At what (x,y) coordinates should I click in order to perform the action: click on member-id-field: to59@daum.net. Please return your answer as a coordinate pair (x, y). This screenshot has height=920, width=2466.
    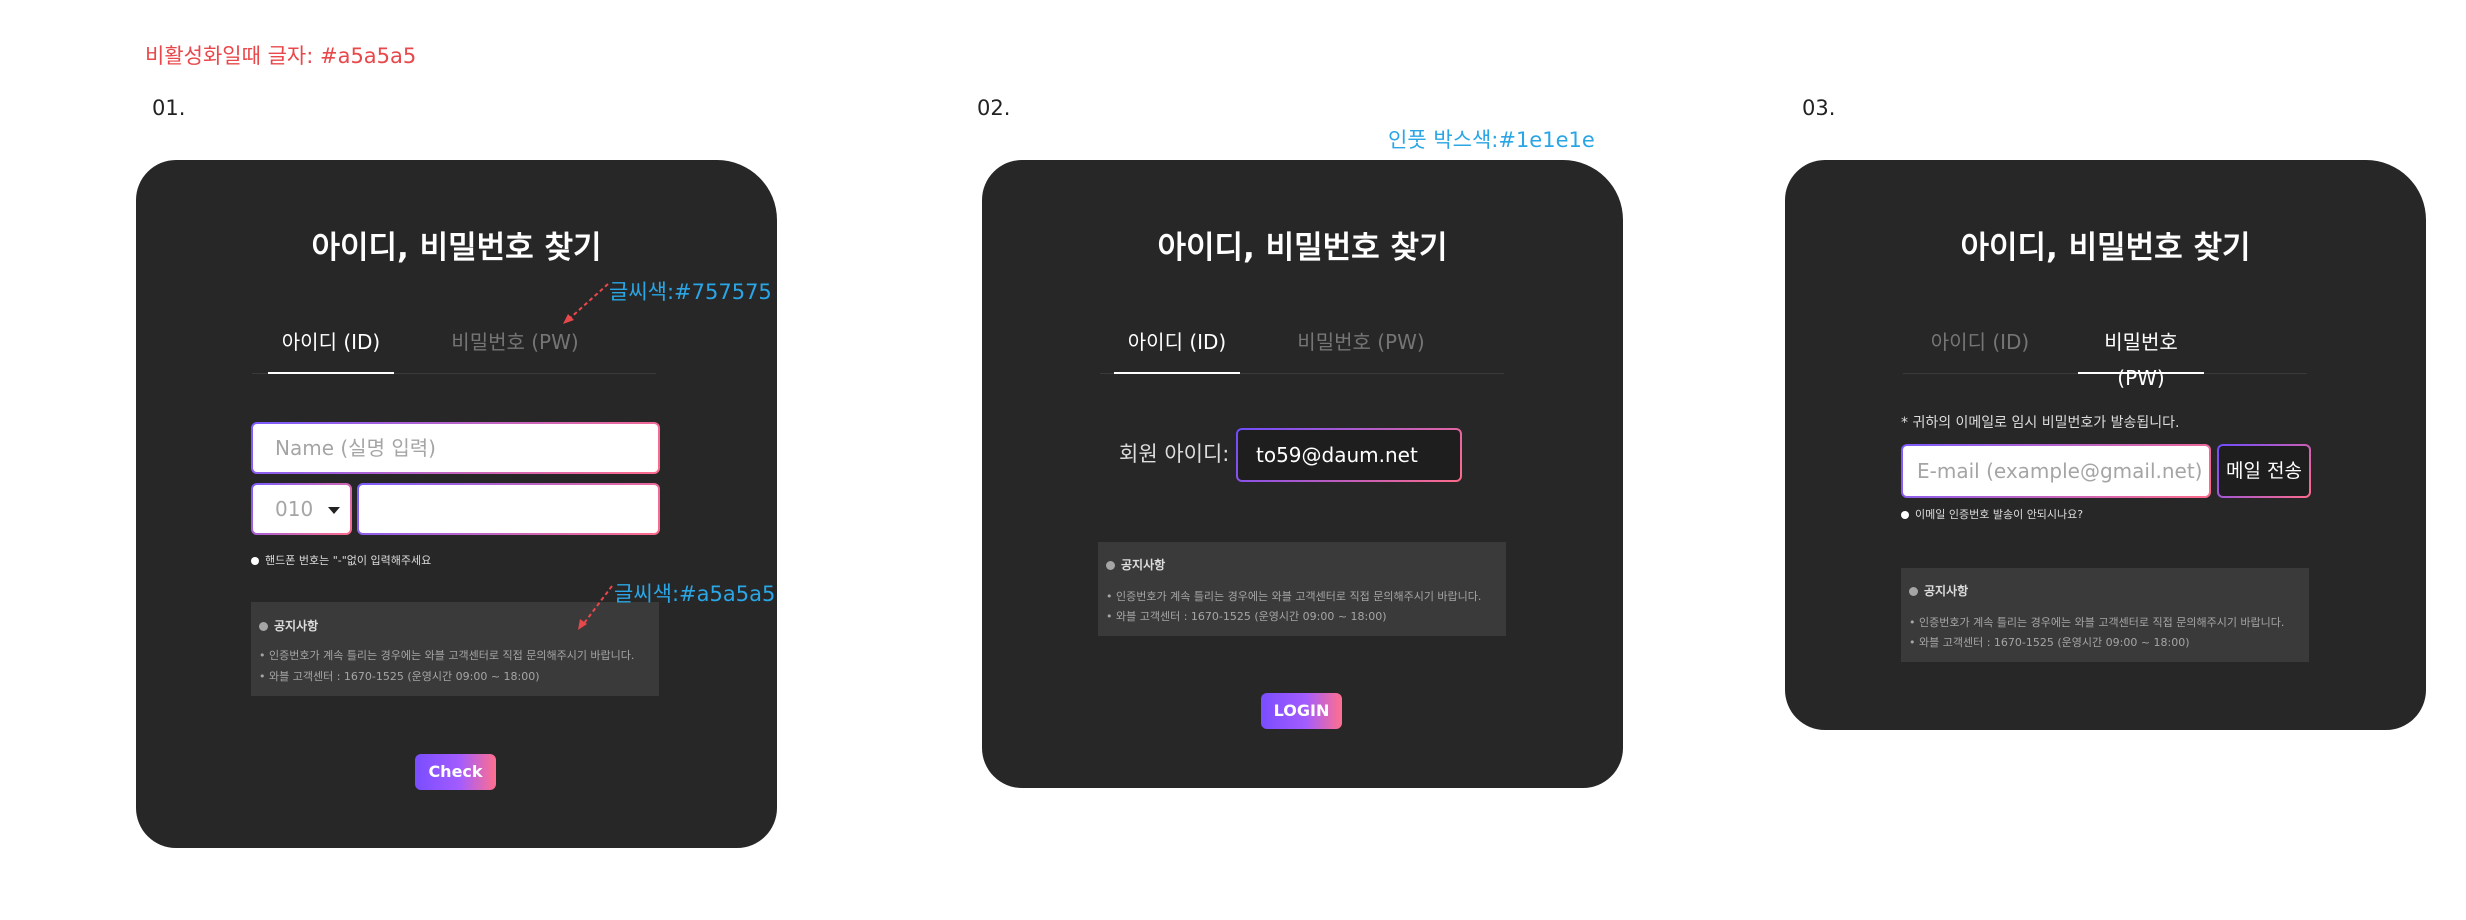
    Looking at the image, I should click on (1349, 455).